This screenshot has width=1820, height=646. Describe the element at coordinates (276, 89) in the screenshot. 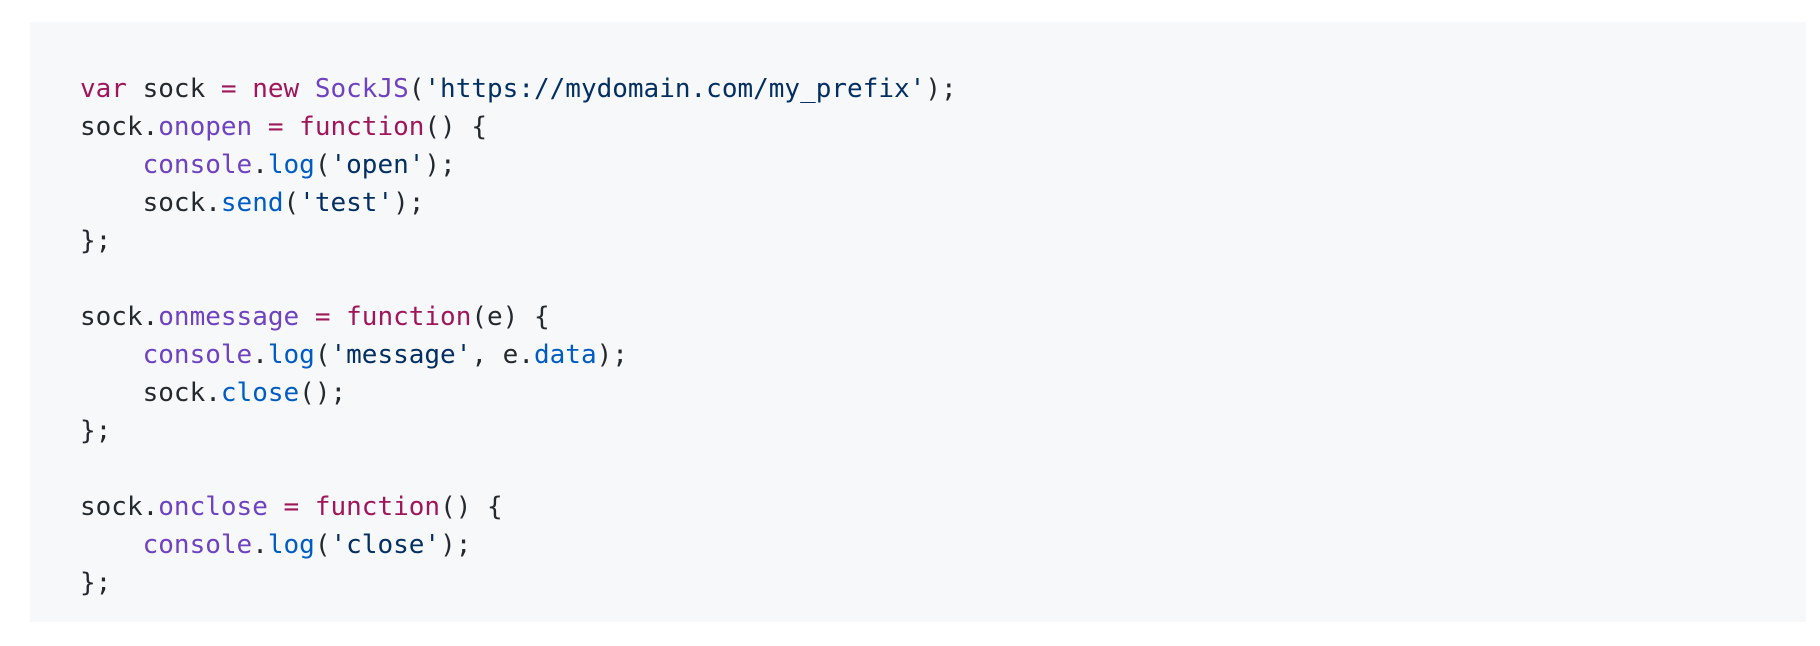

I see `keyword-token: new` at that location.